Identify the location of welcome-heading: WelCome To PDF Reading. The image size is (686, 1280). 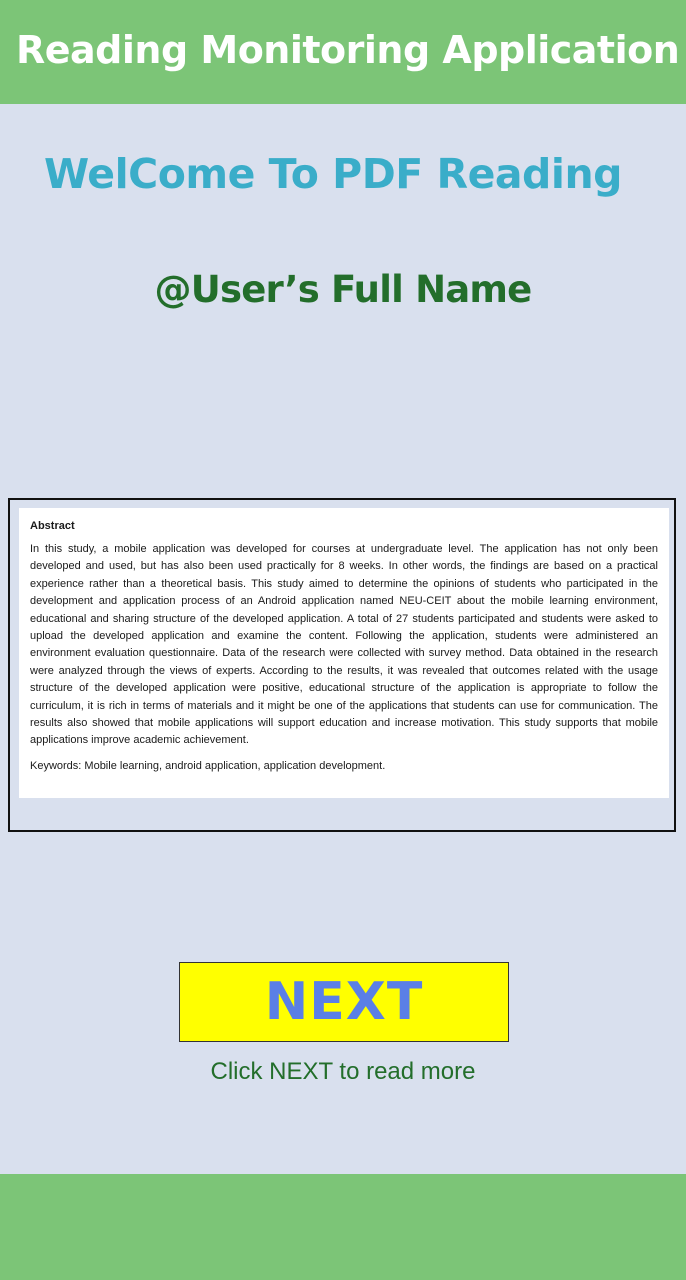
(333, 174).